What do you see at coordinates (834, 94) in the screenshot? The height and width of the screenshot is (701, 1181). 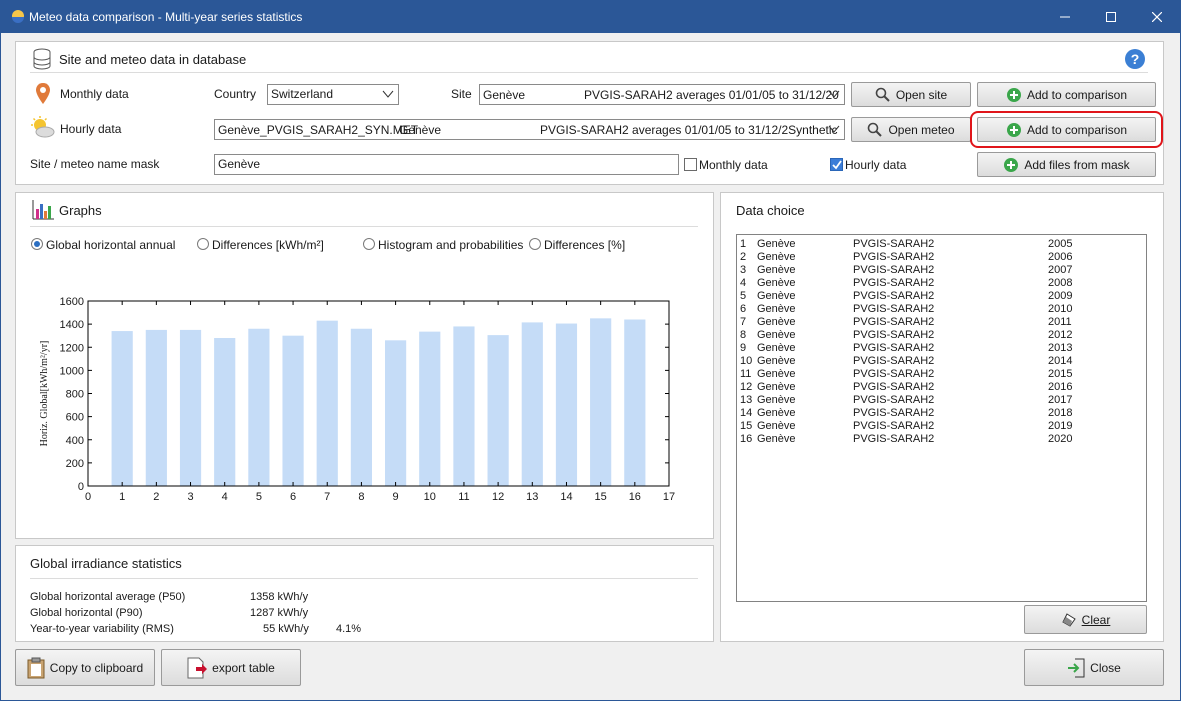 I see `chevron-down-icon` at bounding box center [834, 94].